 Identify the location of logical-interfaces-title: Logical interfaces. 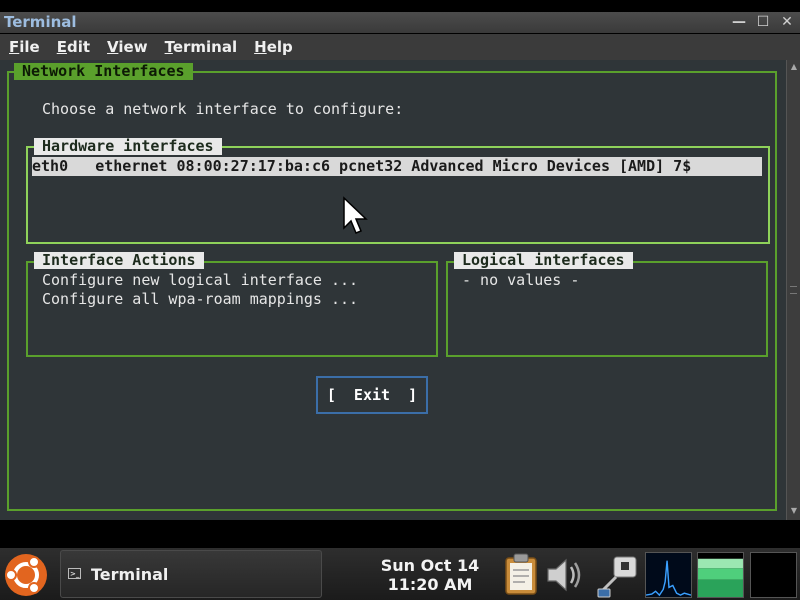
(543, 260).